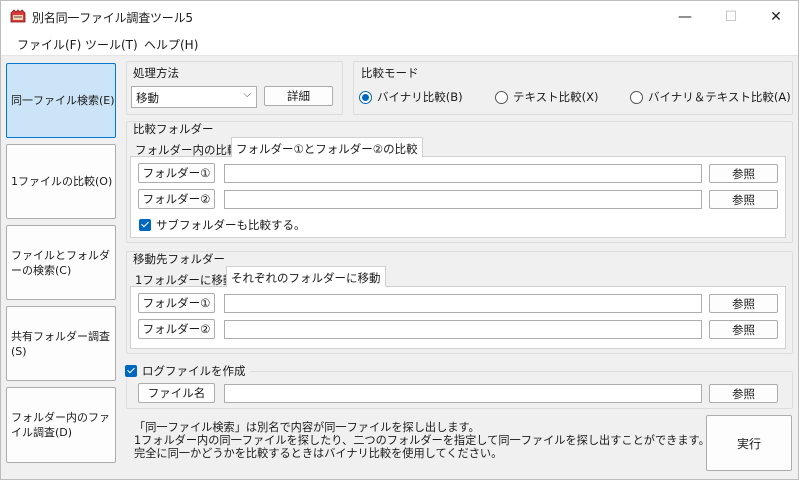  Describe the element at coordinates (463, 199) in the screenshot. I see `compare-folder2-input` at that location.